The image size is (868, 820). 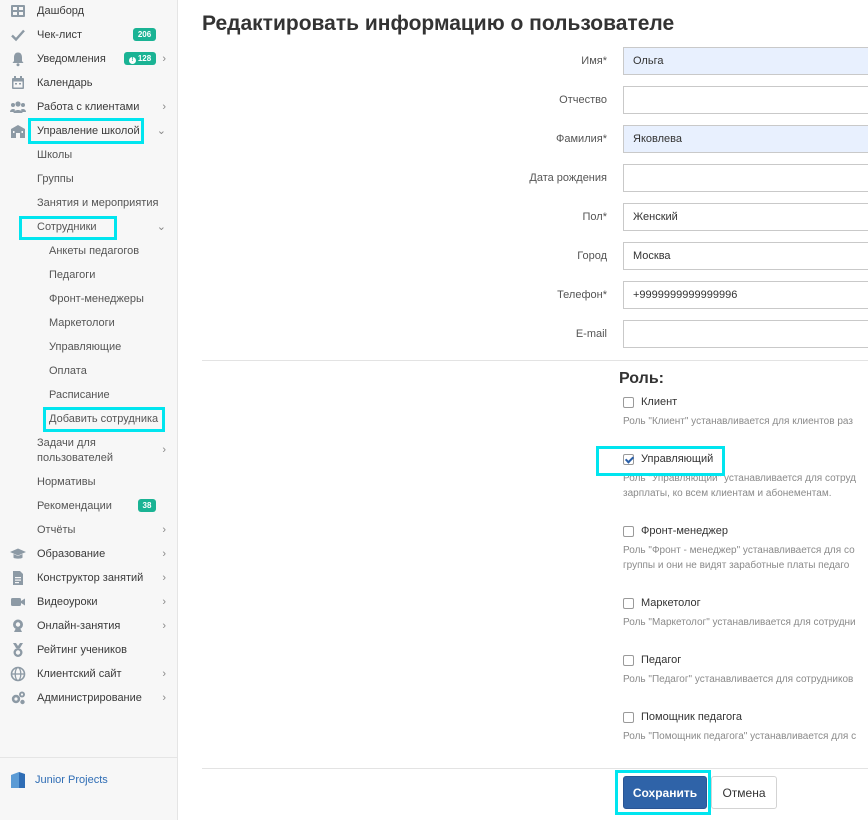 I want to click on role-name: Фронт-менеджер, so click(x=685, y=531).